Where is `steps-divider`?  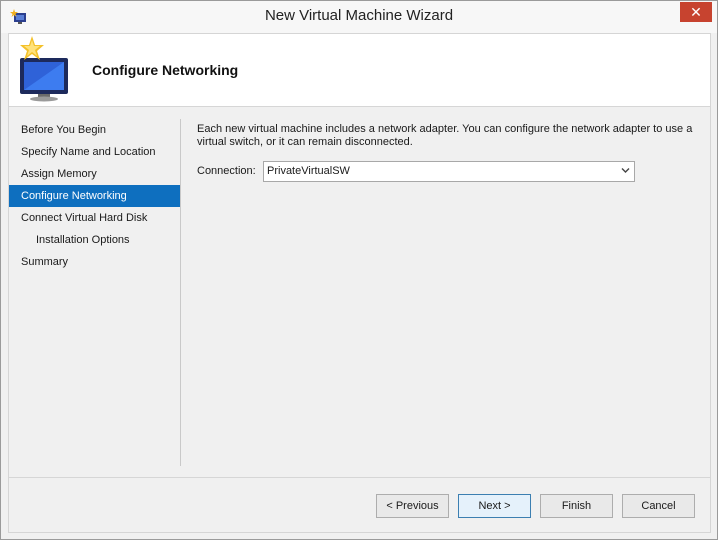
steps-divider is located at coordinates (180, 292).